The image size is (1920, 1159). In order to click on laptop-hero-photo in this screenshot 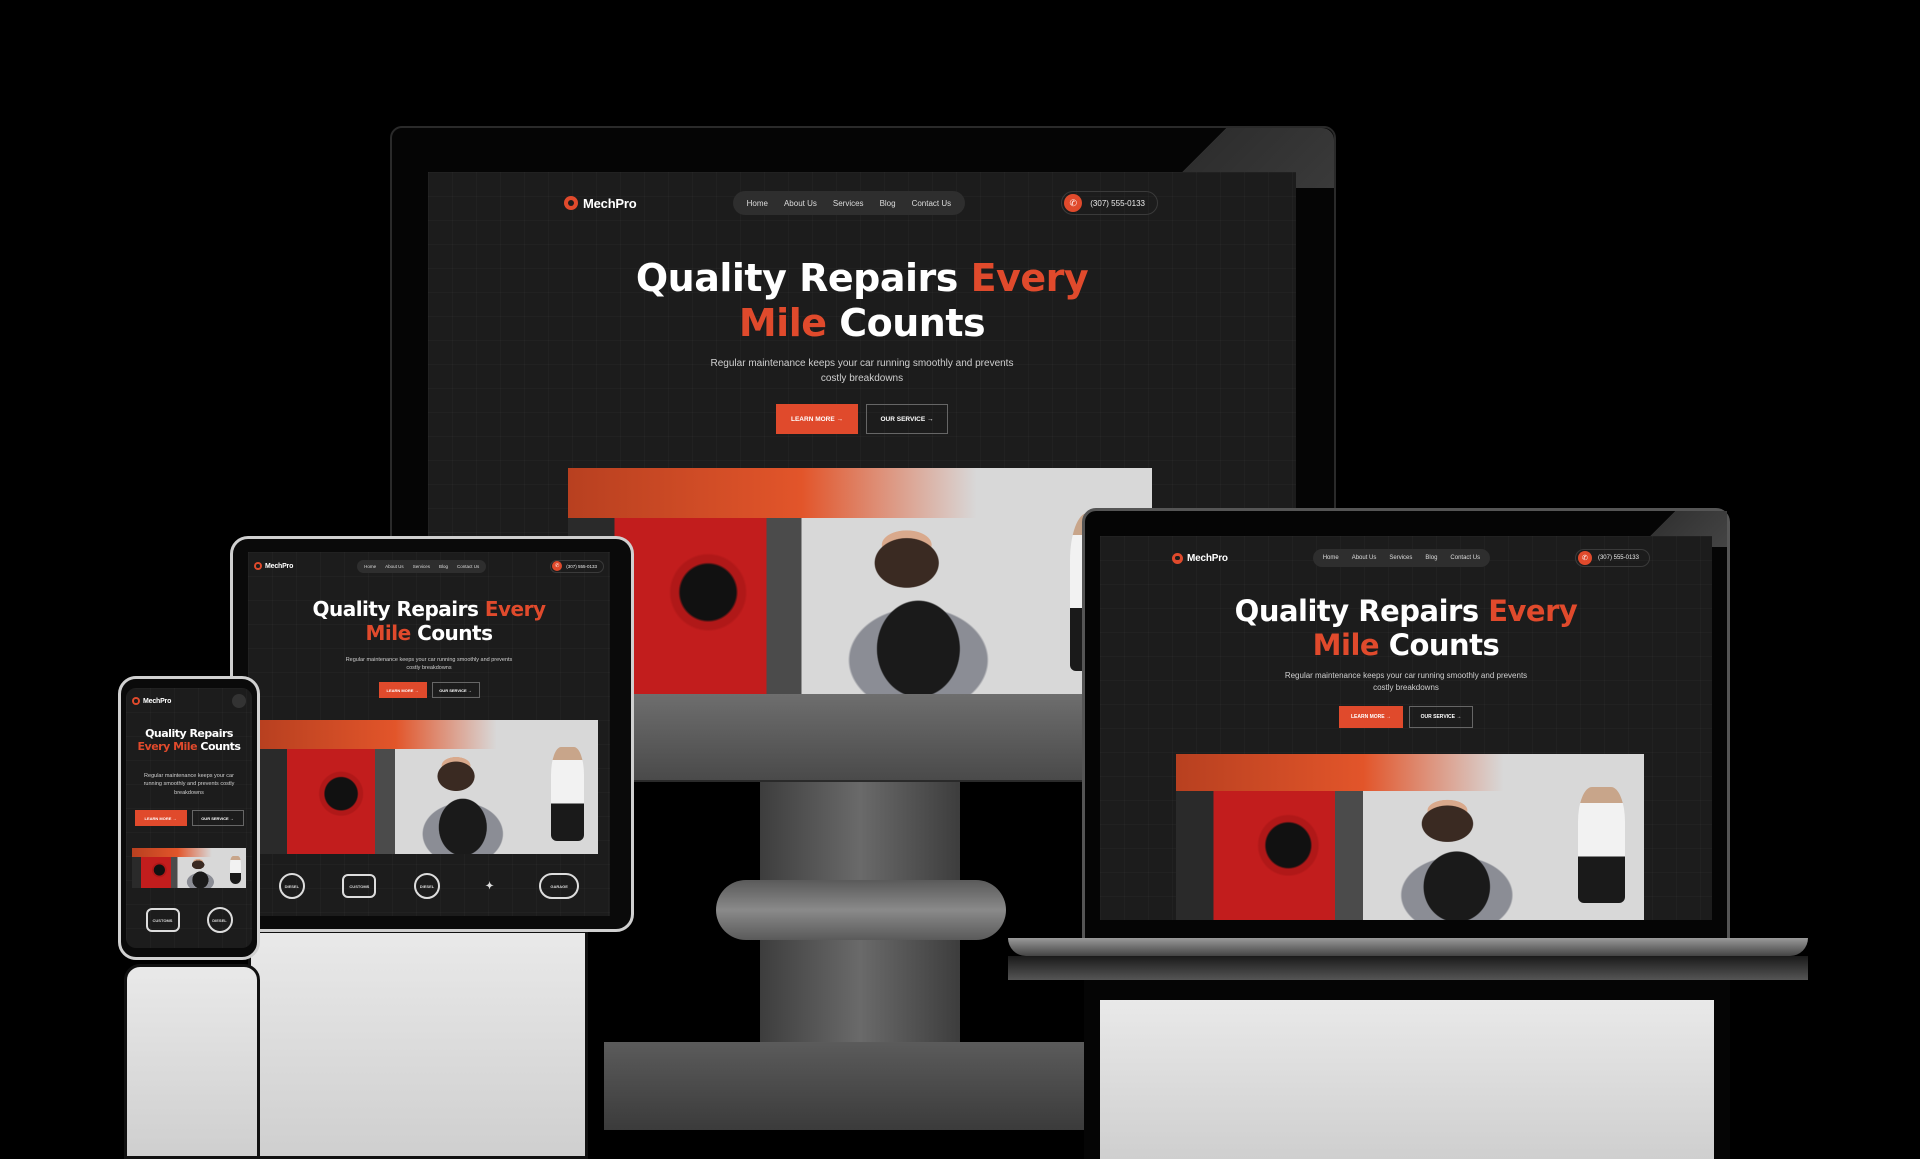, I will do `click(1410, 837)`.